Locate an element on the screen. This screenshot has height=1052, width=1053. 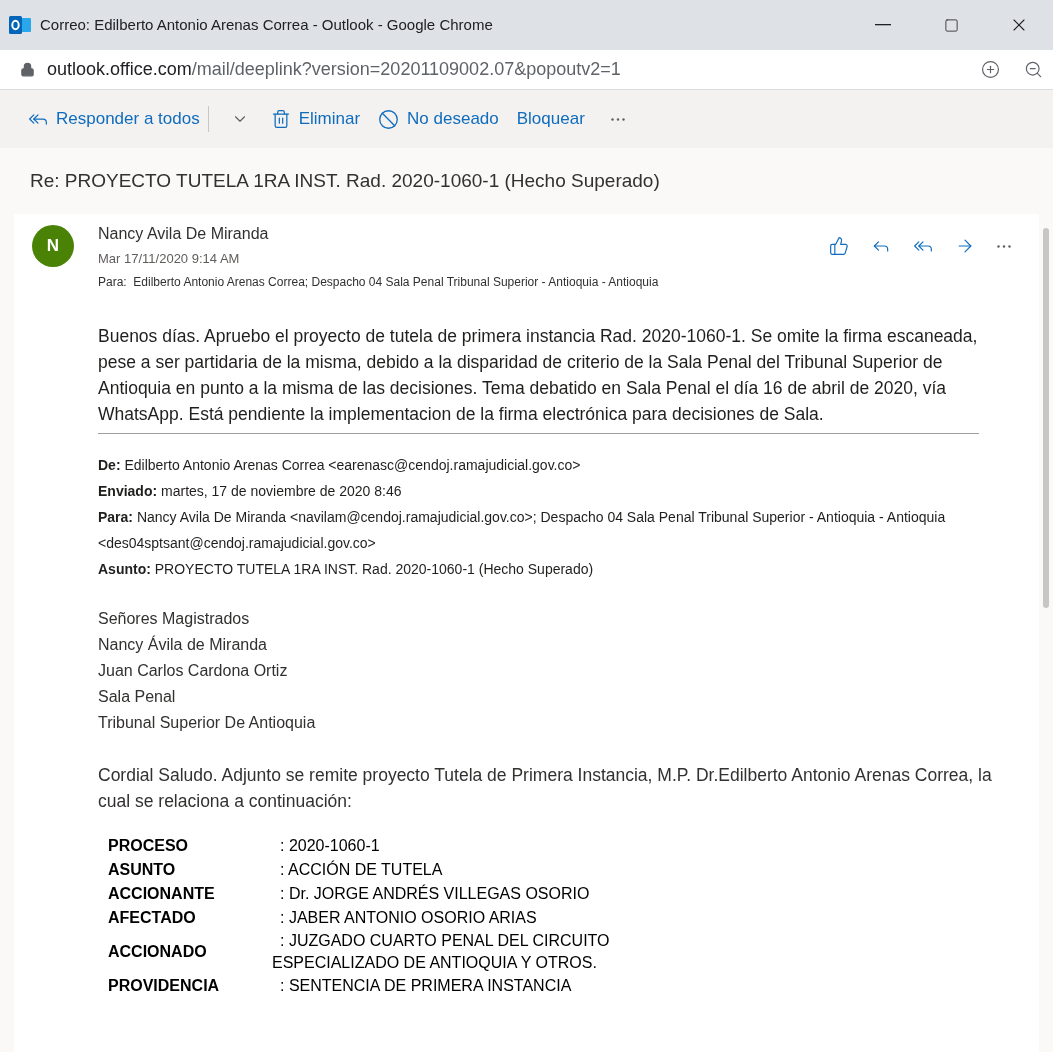
scrollbar-thumb is located at coordinates (1046, 418).